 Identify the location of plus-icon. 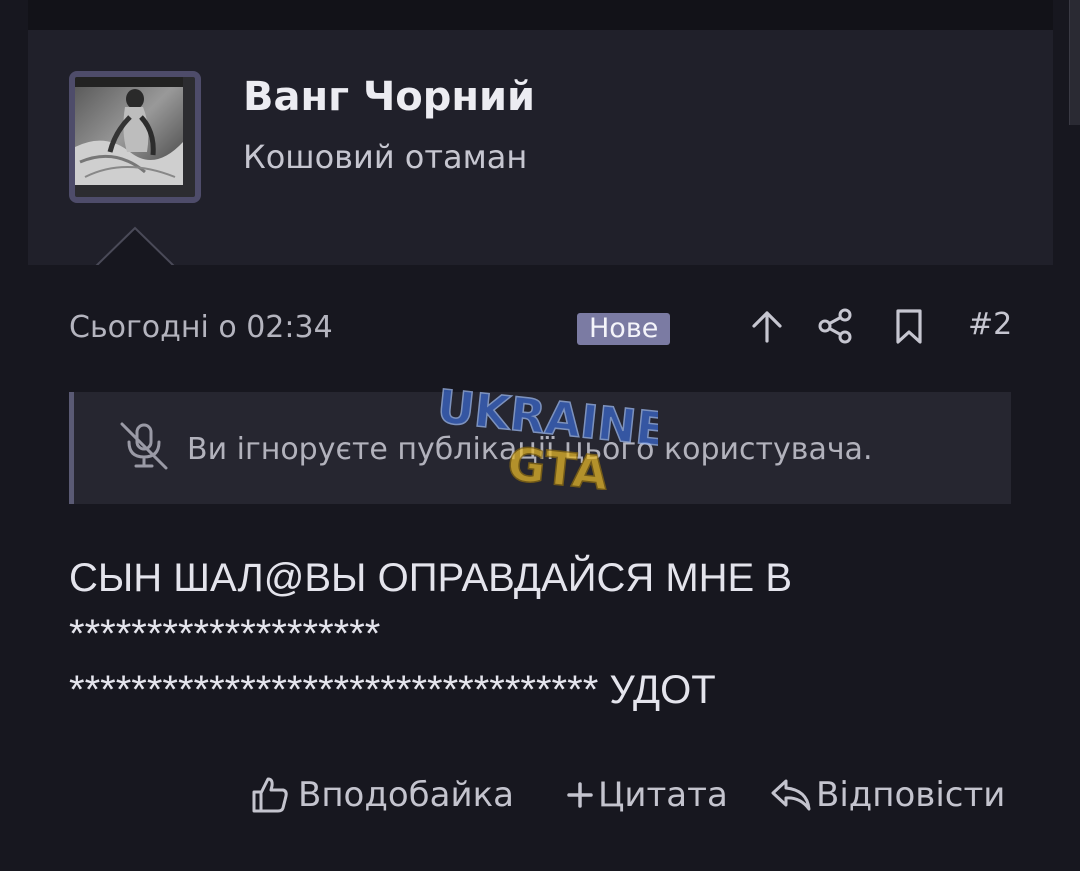
(580, 795).